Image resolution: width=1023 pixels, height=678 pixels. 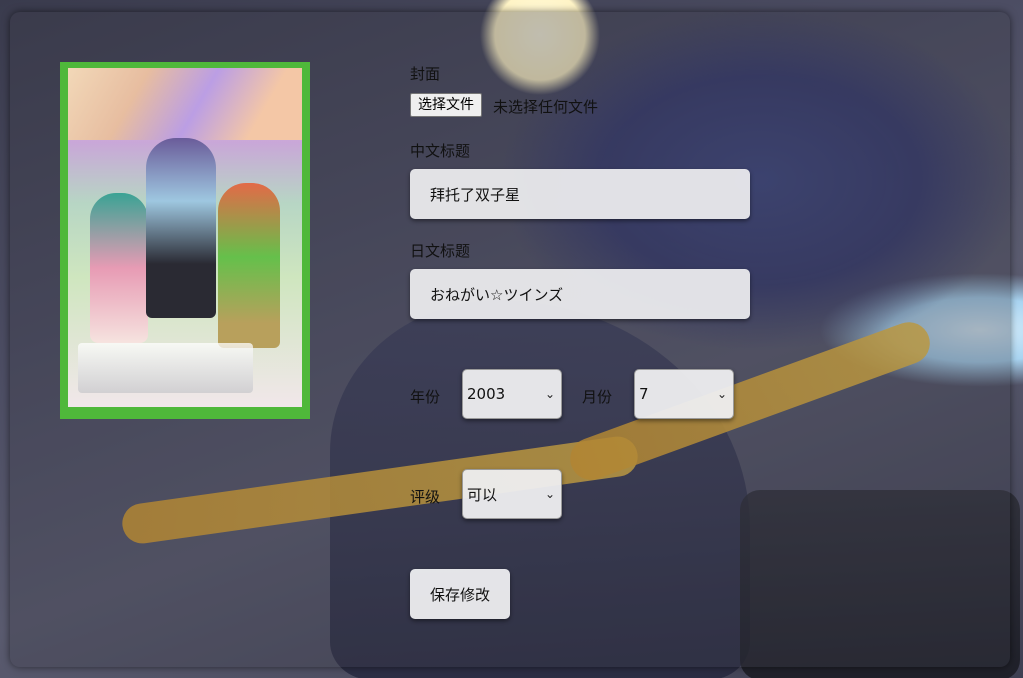 What do you see at coordinates (425, 397) in the screenshot?
I see `year-label: 年份` at bounding box center [425, 397].